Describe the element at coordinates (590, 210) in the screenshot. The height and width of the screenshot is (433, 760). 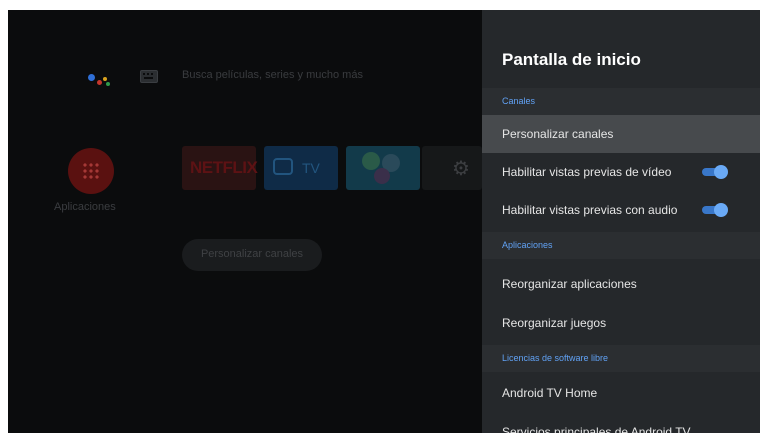
I see `item-label: Habilitar vistas previas con audio` at that location.